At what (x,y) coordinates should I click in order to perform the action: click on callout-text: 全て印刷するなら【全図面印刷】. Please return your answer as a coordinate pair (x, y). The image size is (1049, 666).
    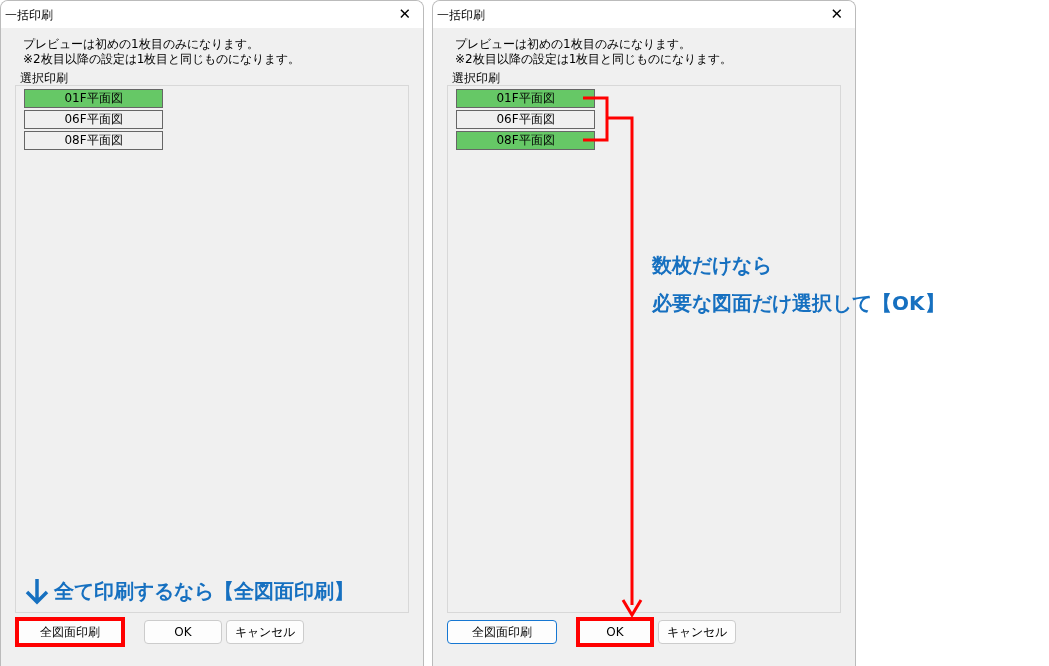
    Looking at the image, I should click on (204, 591).